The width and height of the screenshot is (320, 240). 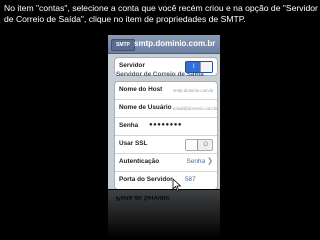 What do you see at coordinates (166, 90) in the screenshot?
I see `host-row: Nome do Host smtp.dominio.com.br` at bounding box center [166, 90].